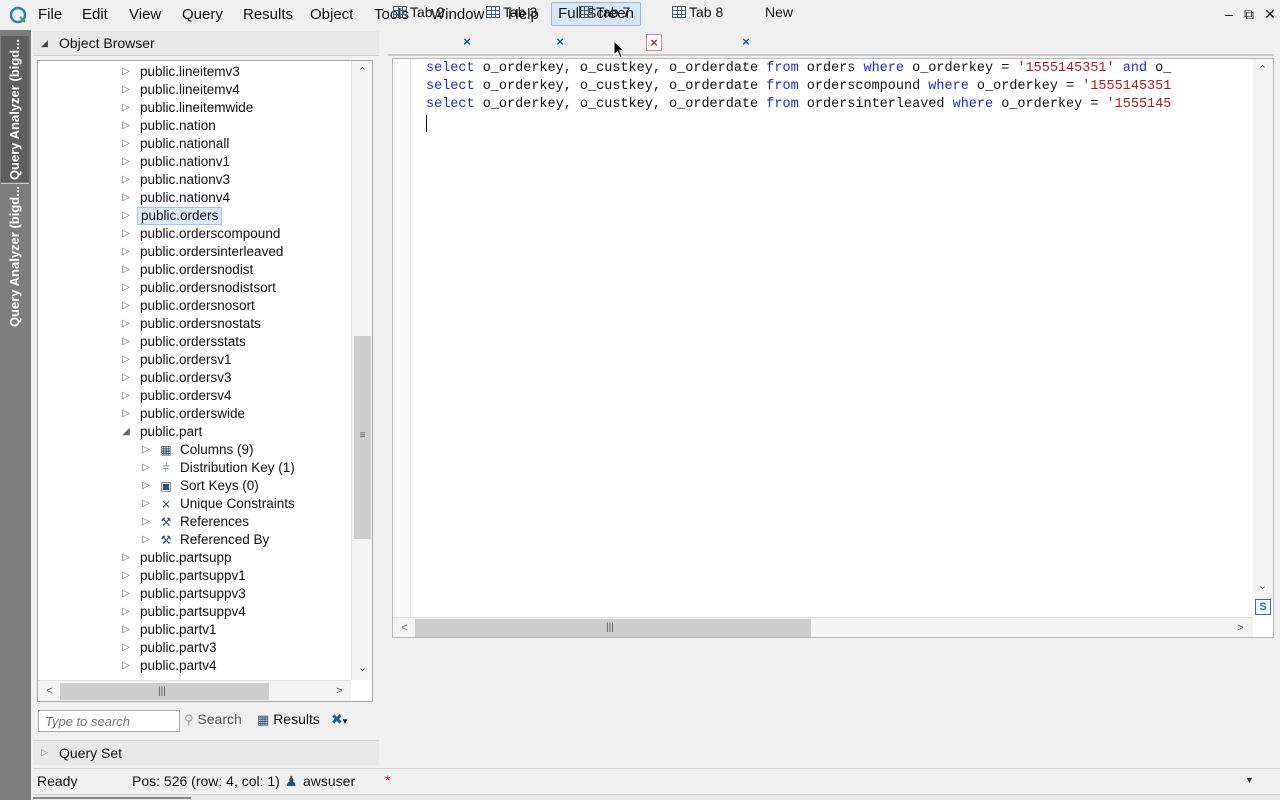 Image resolution: width=1280 pixels, height=800 pixels. Describe the element at coordinates (428, 12) in the screenshot. I see `tab-2: Tab 2` at that location.